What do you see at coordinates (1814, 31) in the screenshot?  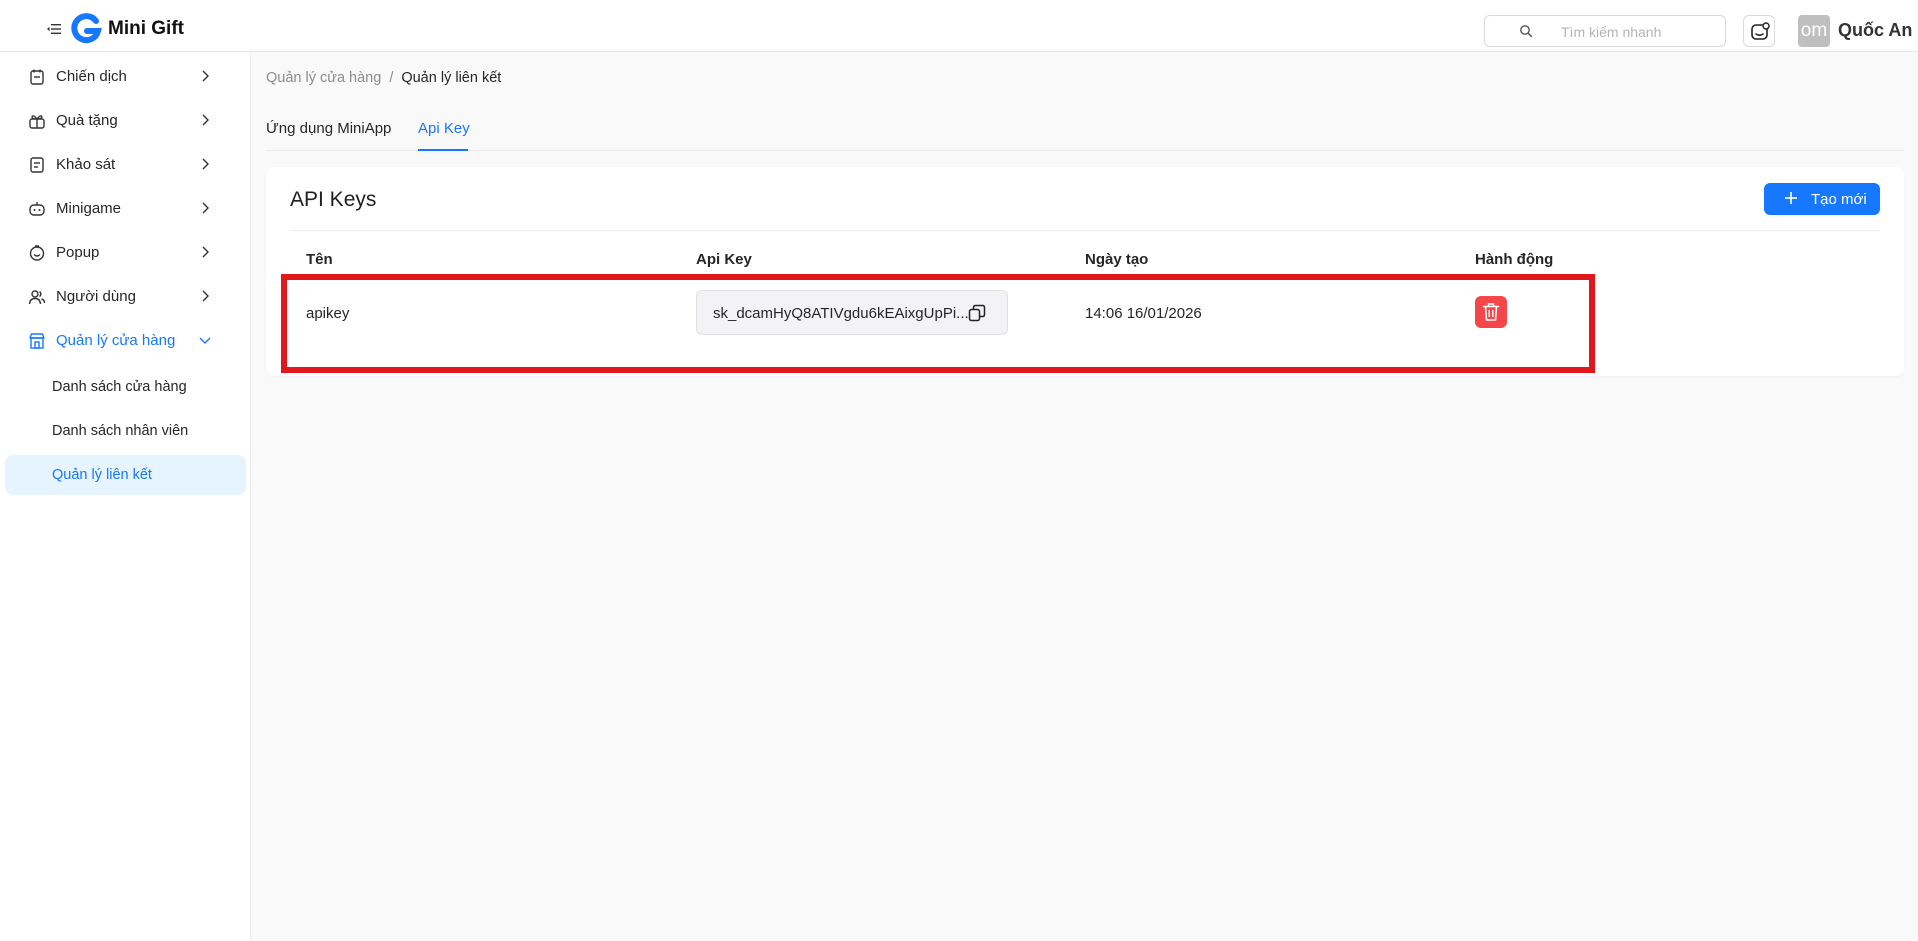 I see `avatar: om` at bounding box center [1814, 31].